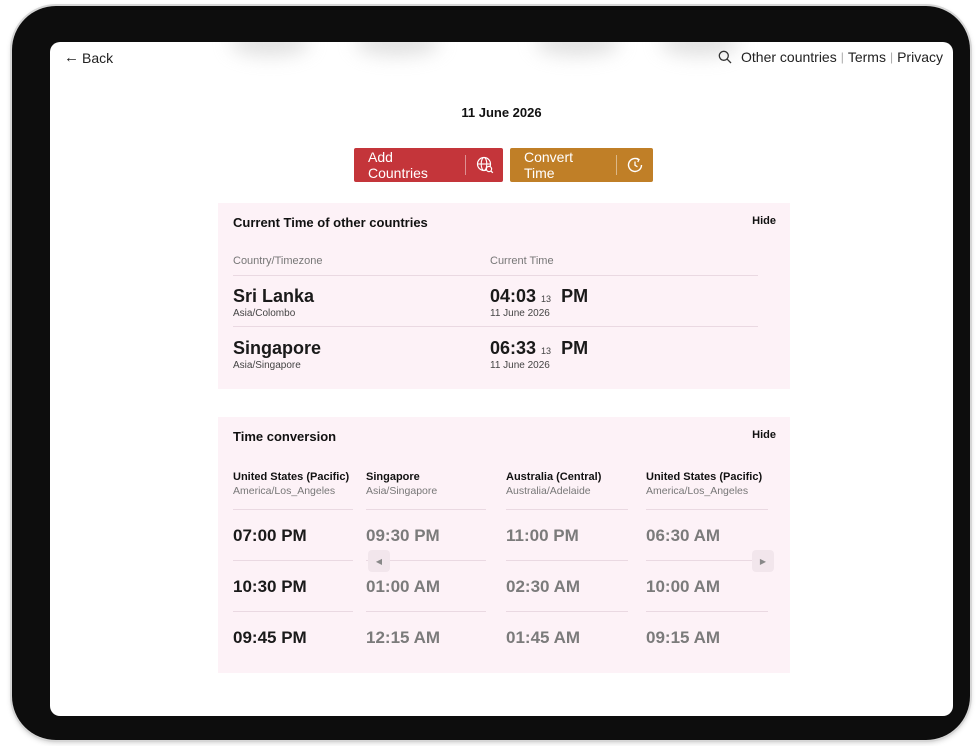 The image size is (980, 746). What do you see at coordinates (501, 112) in the screenshot?
I see `page-date: 11 June 2026` at bounding box center [501, 112].